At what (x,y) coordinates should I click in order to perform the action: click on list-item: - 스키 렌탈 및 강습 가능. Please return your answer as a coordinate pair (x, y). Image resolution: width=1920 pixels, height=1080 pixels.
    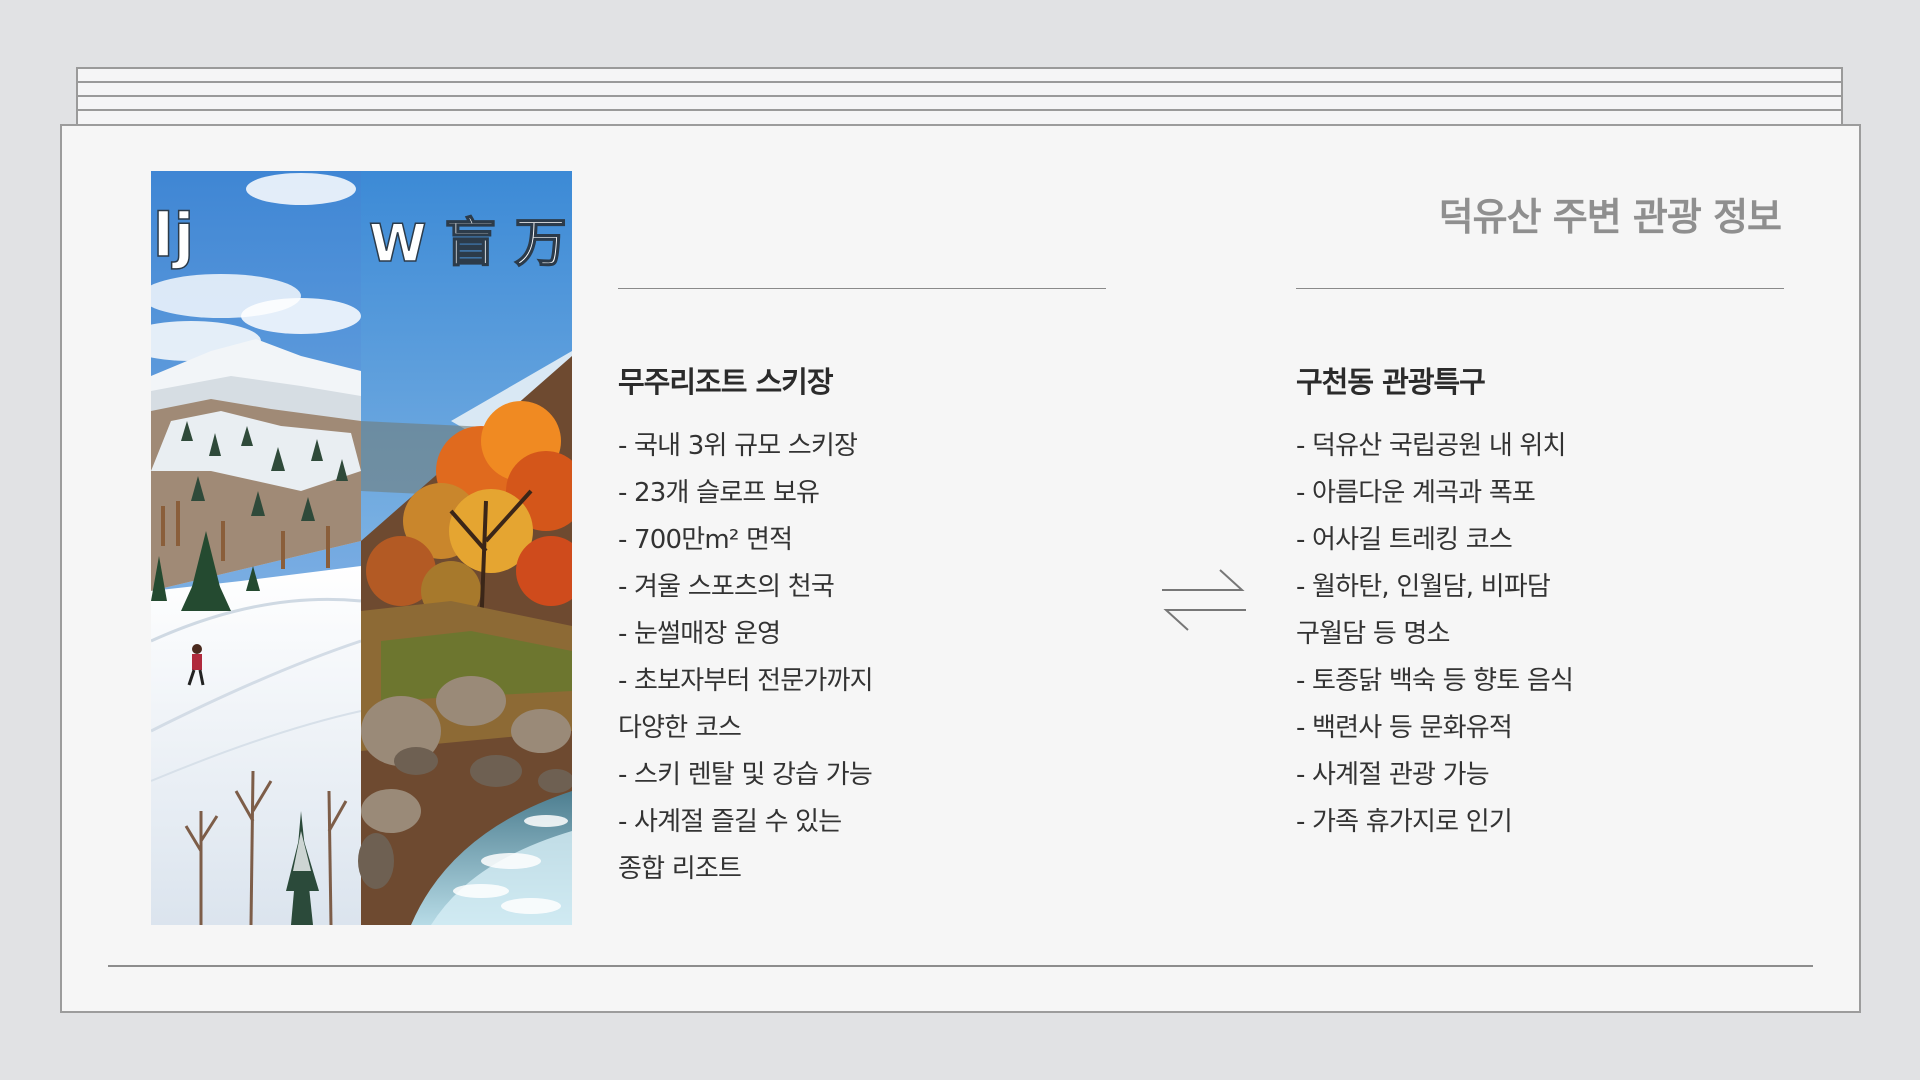
    Looking at the image, I should click on (745, 775).